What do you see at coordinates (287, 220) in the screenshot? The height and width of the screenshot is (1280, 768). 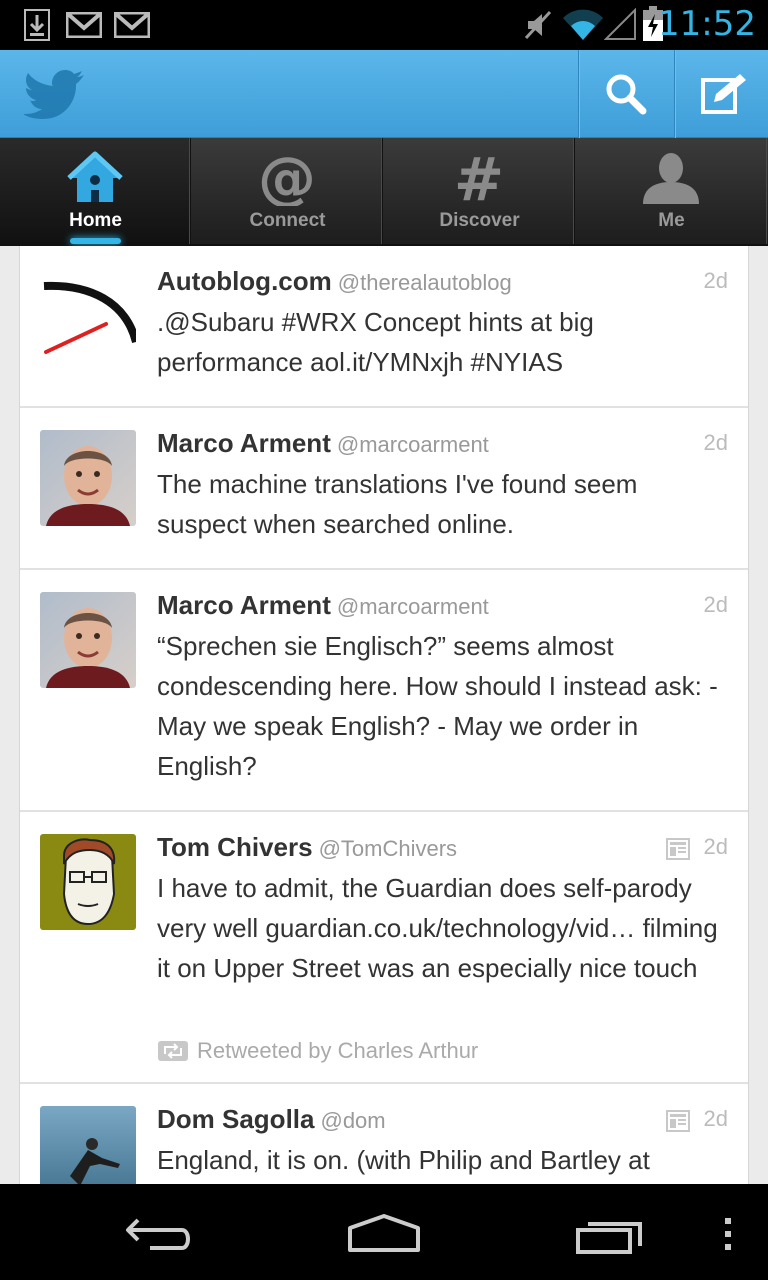 I see `tab-label: Connect` at bounding box center [287, 220].